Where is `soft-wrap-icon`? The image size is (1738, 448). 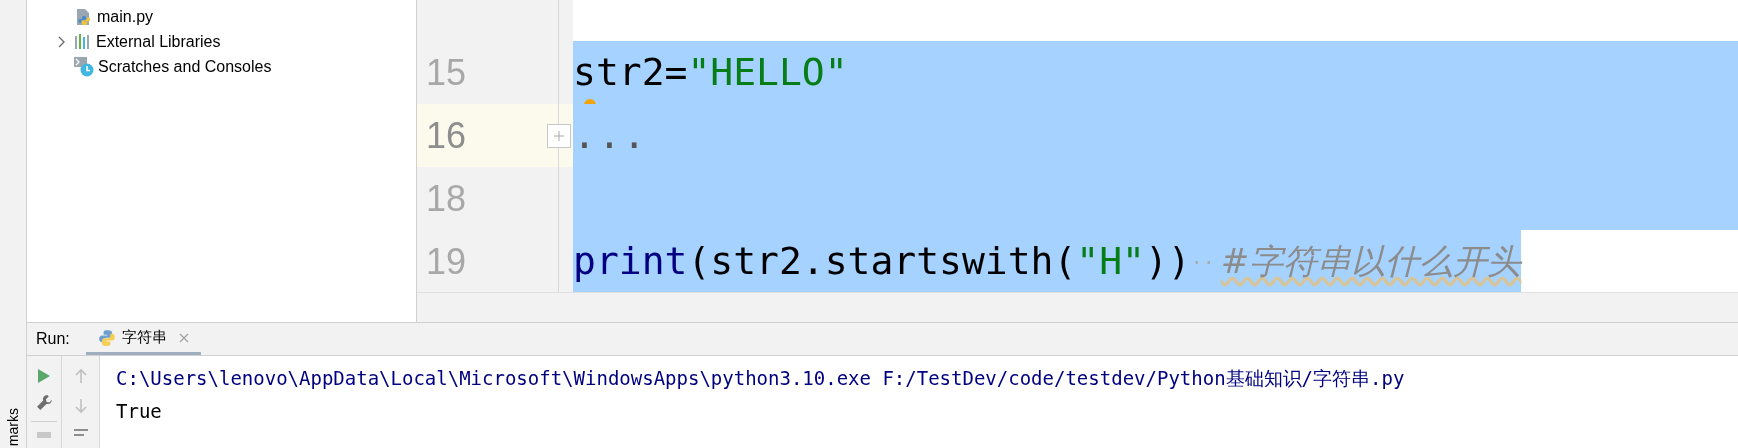
soft-wrap-icon is located at coordinates (80, 433).